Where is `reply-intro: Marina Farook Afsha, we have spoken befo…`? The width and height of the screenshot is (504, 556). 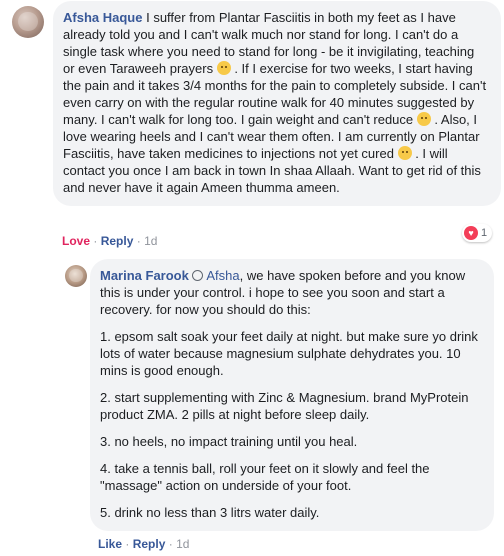 reply-intro: Marina Farook Afsha, we have spoken befo… is located at coordinates (291, 292).